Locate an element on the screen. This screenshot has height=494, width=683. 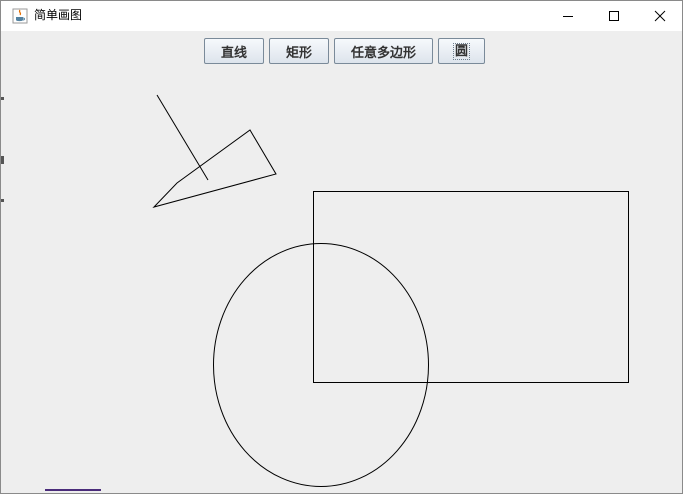
polygon-tool-label: 任意多边形 is located at coordinates (383, 53).